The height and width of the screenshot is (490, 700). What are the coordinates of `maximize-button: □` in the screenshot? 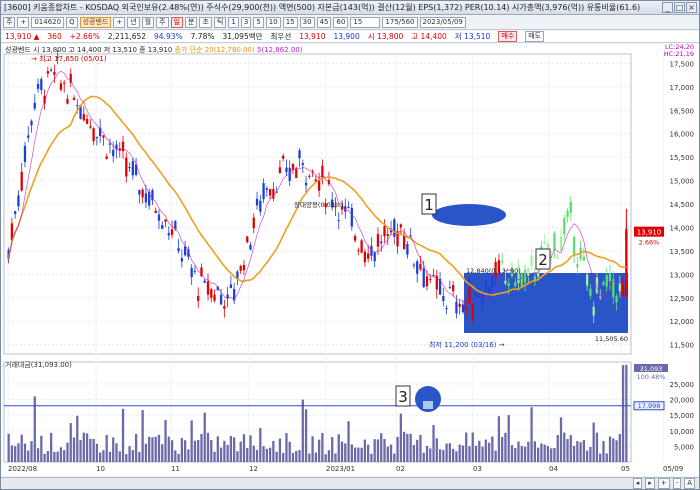 It's located at (679, 7).